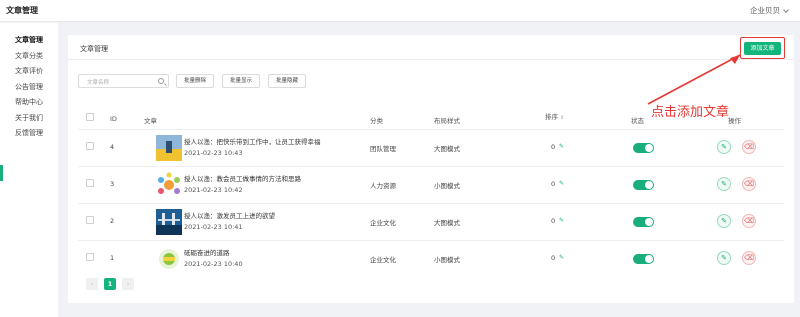 The width and height of the screenshot is (800, 317). What do you see at coordinates (29, 134) in the screenshot?
I see `sidebar-item-feedback: 反馈管理` at bounding box center [29, 134].